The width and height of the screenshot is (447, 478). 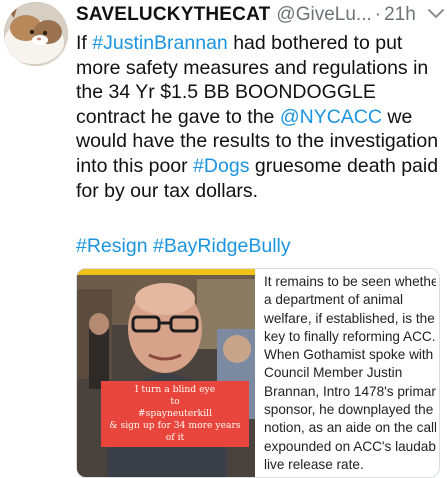 What do you see at coordinates (349, 355) in the screenshot?
I see `article-line: When Gothamist spoke with` at bounding box center [349, 355].